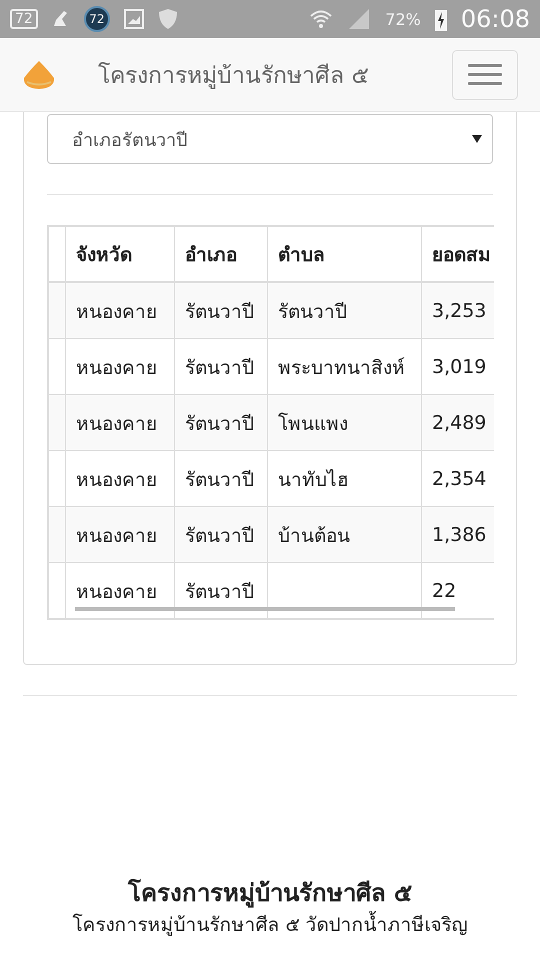 Image resolution: width=540 pixels, height=960 pixels. I want to click on footer-title: โครงการหมู่บ้านรักษาศีล ๕, so click(270, 894).